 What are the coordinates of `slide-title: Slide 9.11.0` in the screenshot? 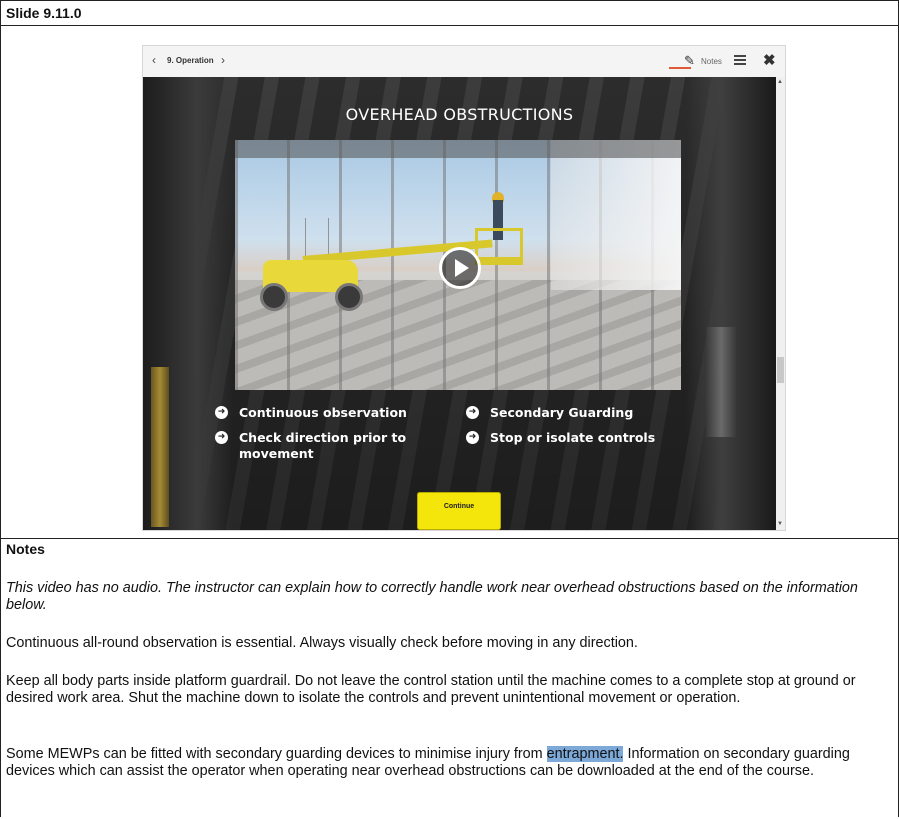 It's located at (44, 13).